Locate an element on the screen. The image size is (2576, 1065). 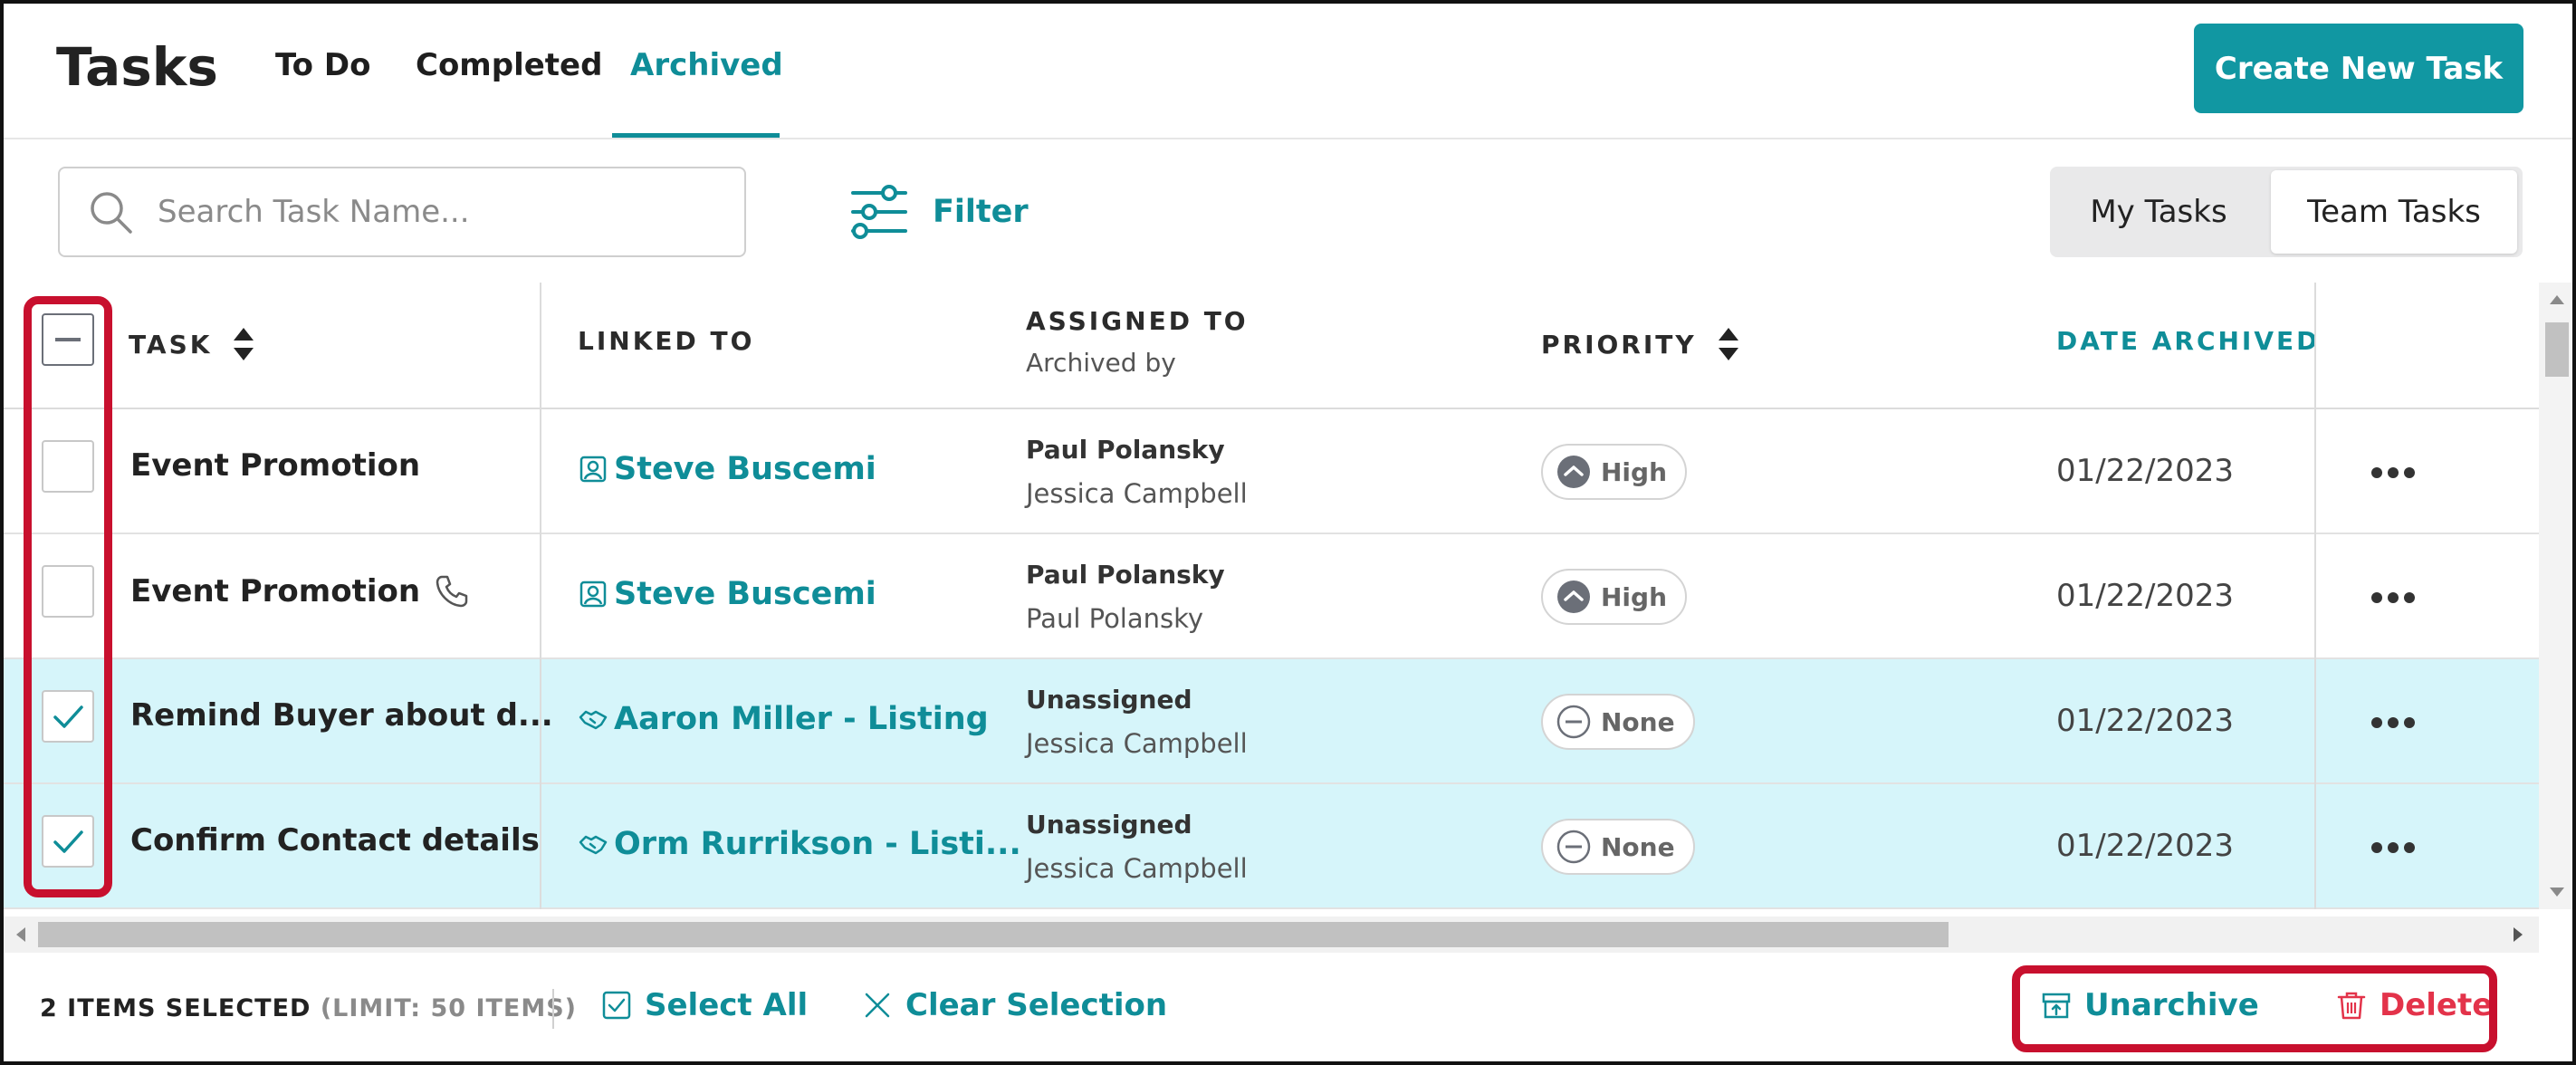
scroll-down-arrow-icon is located at coordinates (2557, 893).